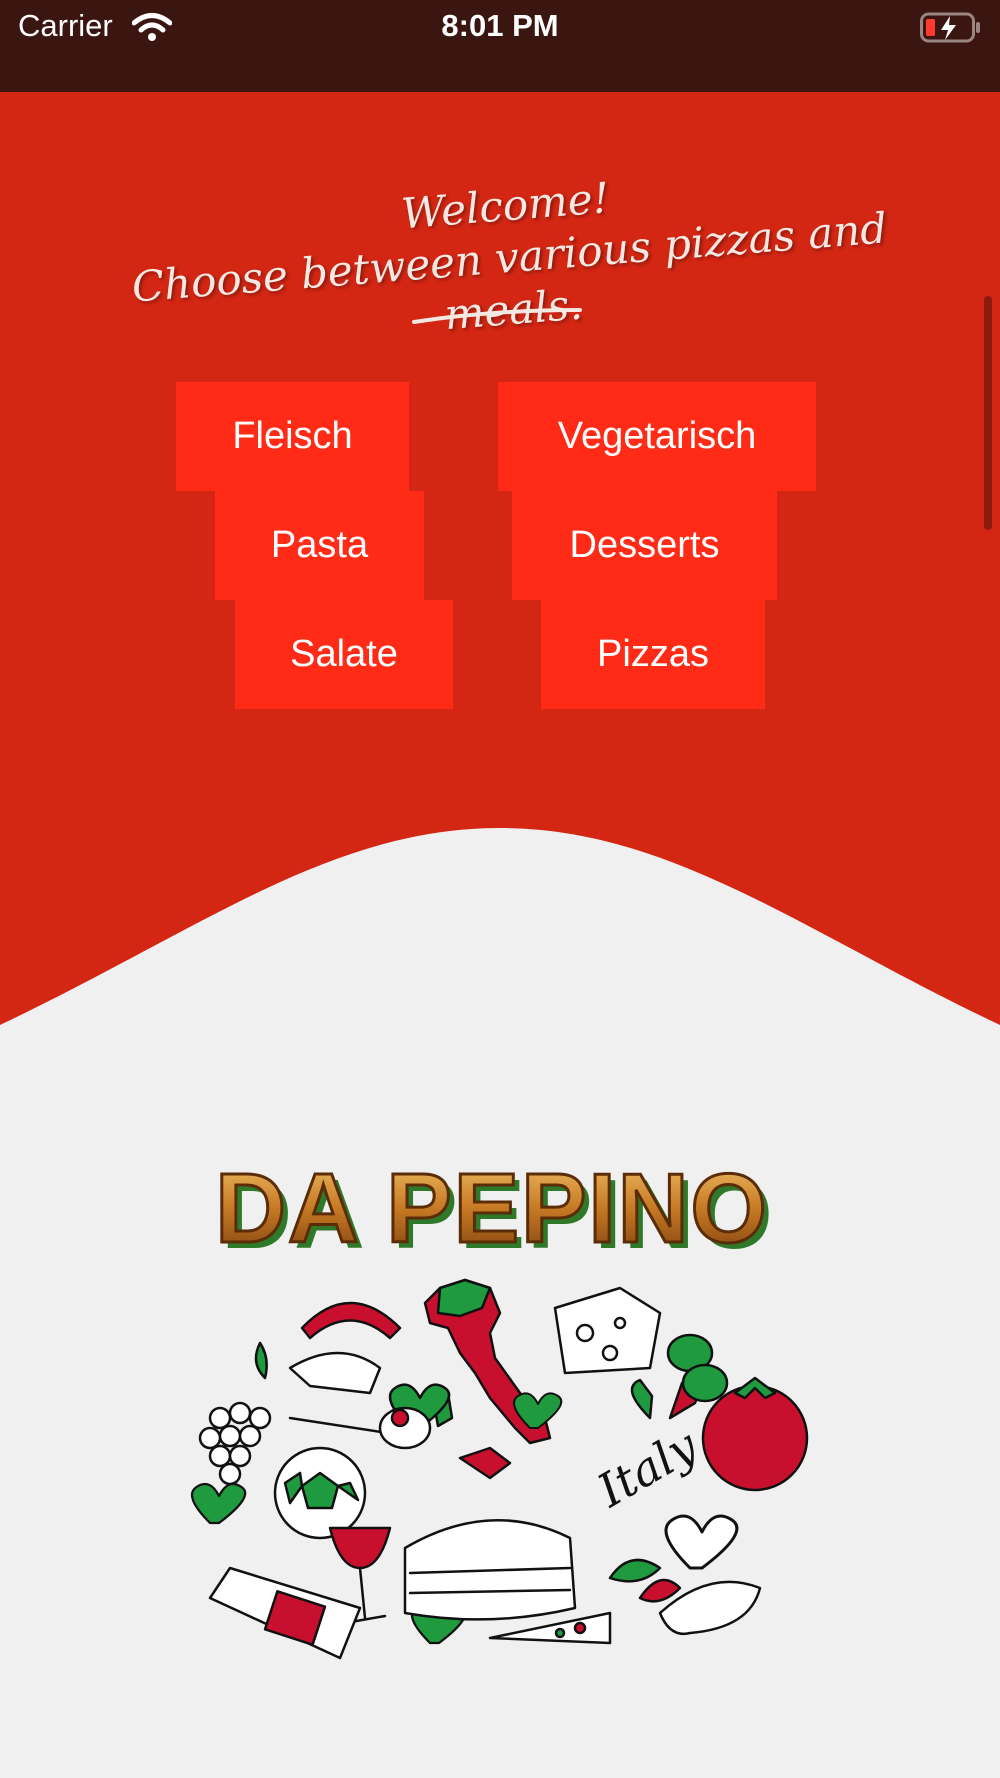 The width and height of the screenshot is (1000, 1778). What do you see at coordinates (500, 25) in the screenshot?
I see `status-time: 8:01 PM` at bounding box center [500, 25].